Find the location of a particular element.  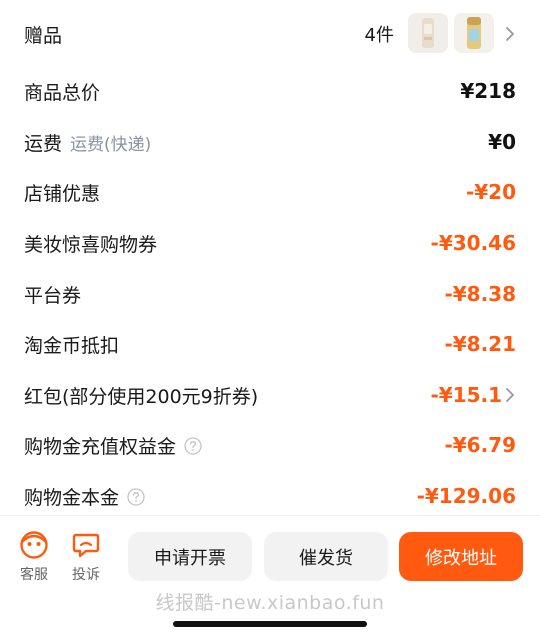

taojinbi-value: -¥8.21 is located at coordinates (480, 344).